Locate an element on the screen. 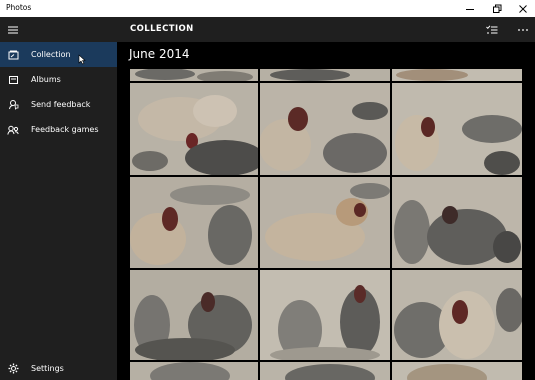 The height and width of the screenshot is (380, 535). page-title: COLLECTION is located at coordinates (162, 29).